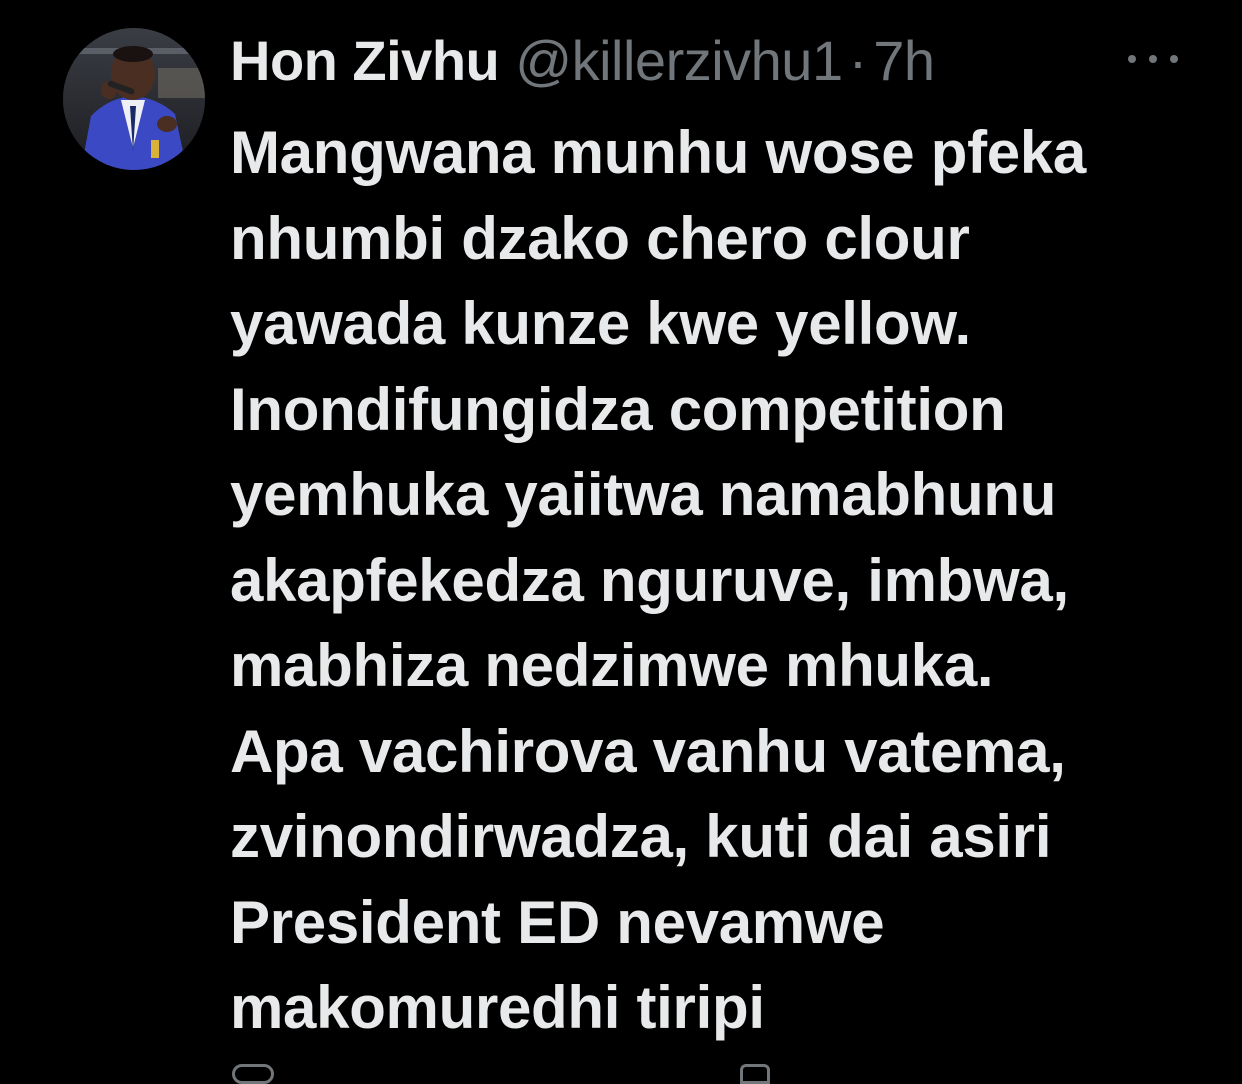 The image size is (1242, 1084). I want to click on avatar-image, so click(134, 99).